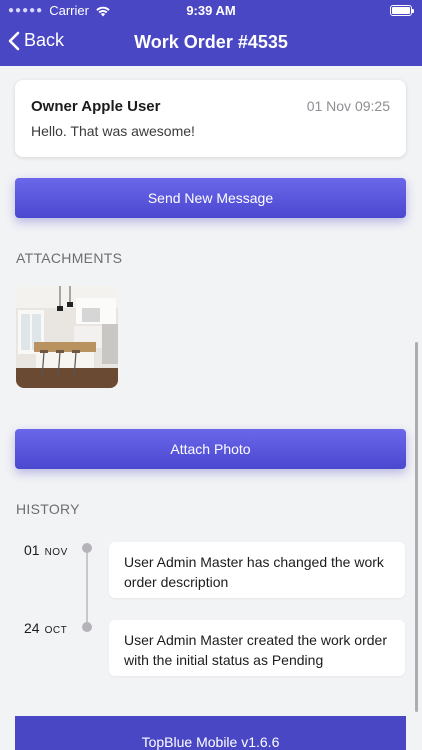  I want to click on scrollbar, so click(416, 527).